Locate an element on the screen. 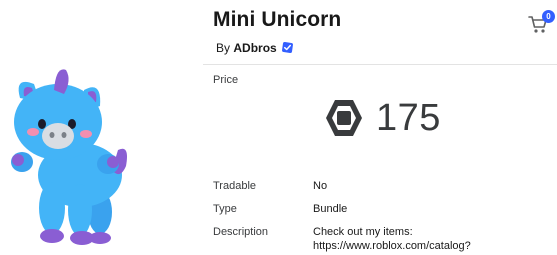  description-label: Description is located at coordinates (241, 232).